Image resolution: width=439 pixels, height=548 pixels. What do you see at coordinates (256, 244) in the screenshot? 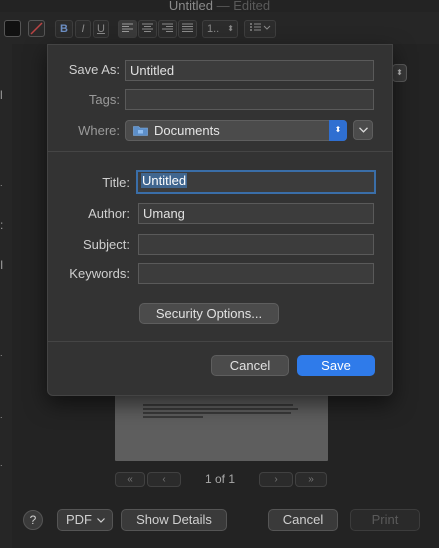
I see `subject-field` at bounding box center [256, 244].